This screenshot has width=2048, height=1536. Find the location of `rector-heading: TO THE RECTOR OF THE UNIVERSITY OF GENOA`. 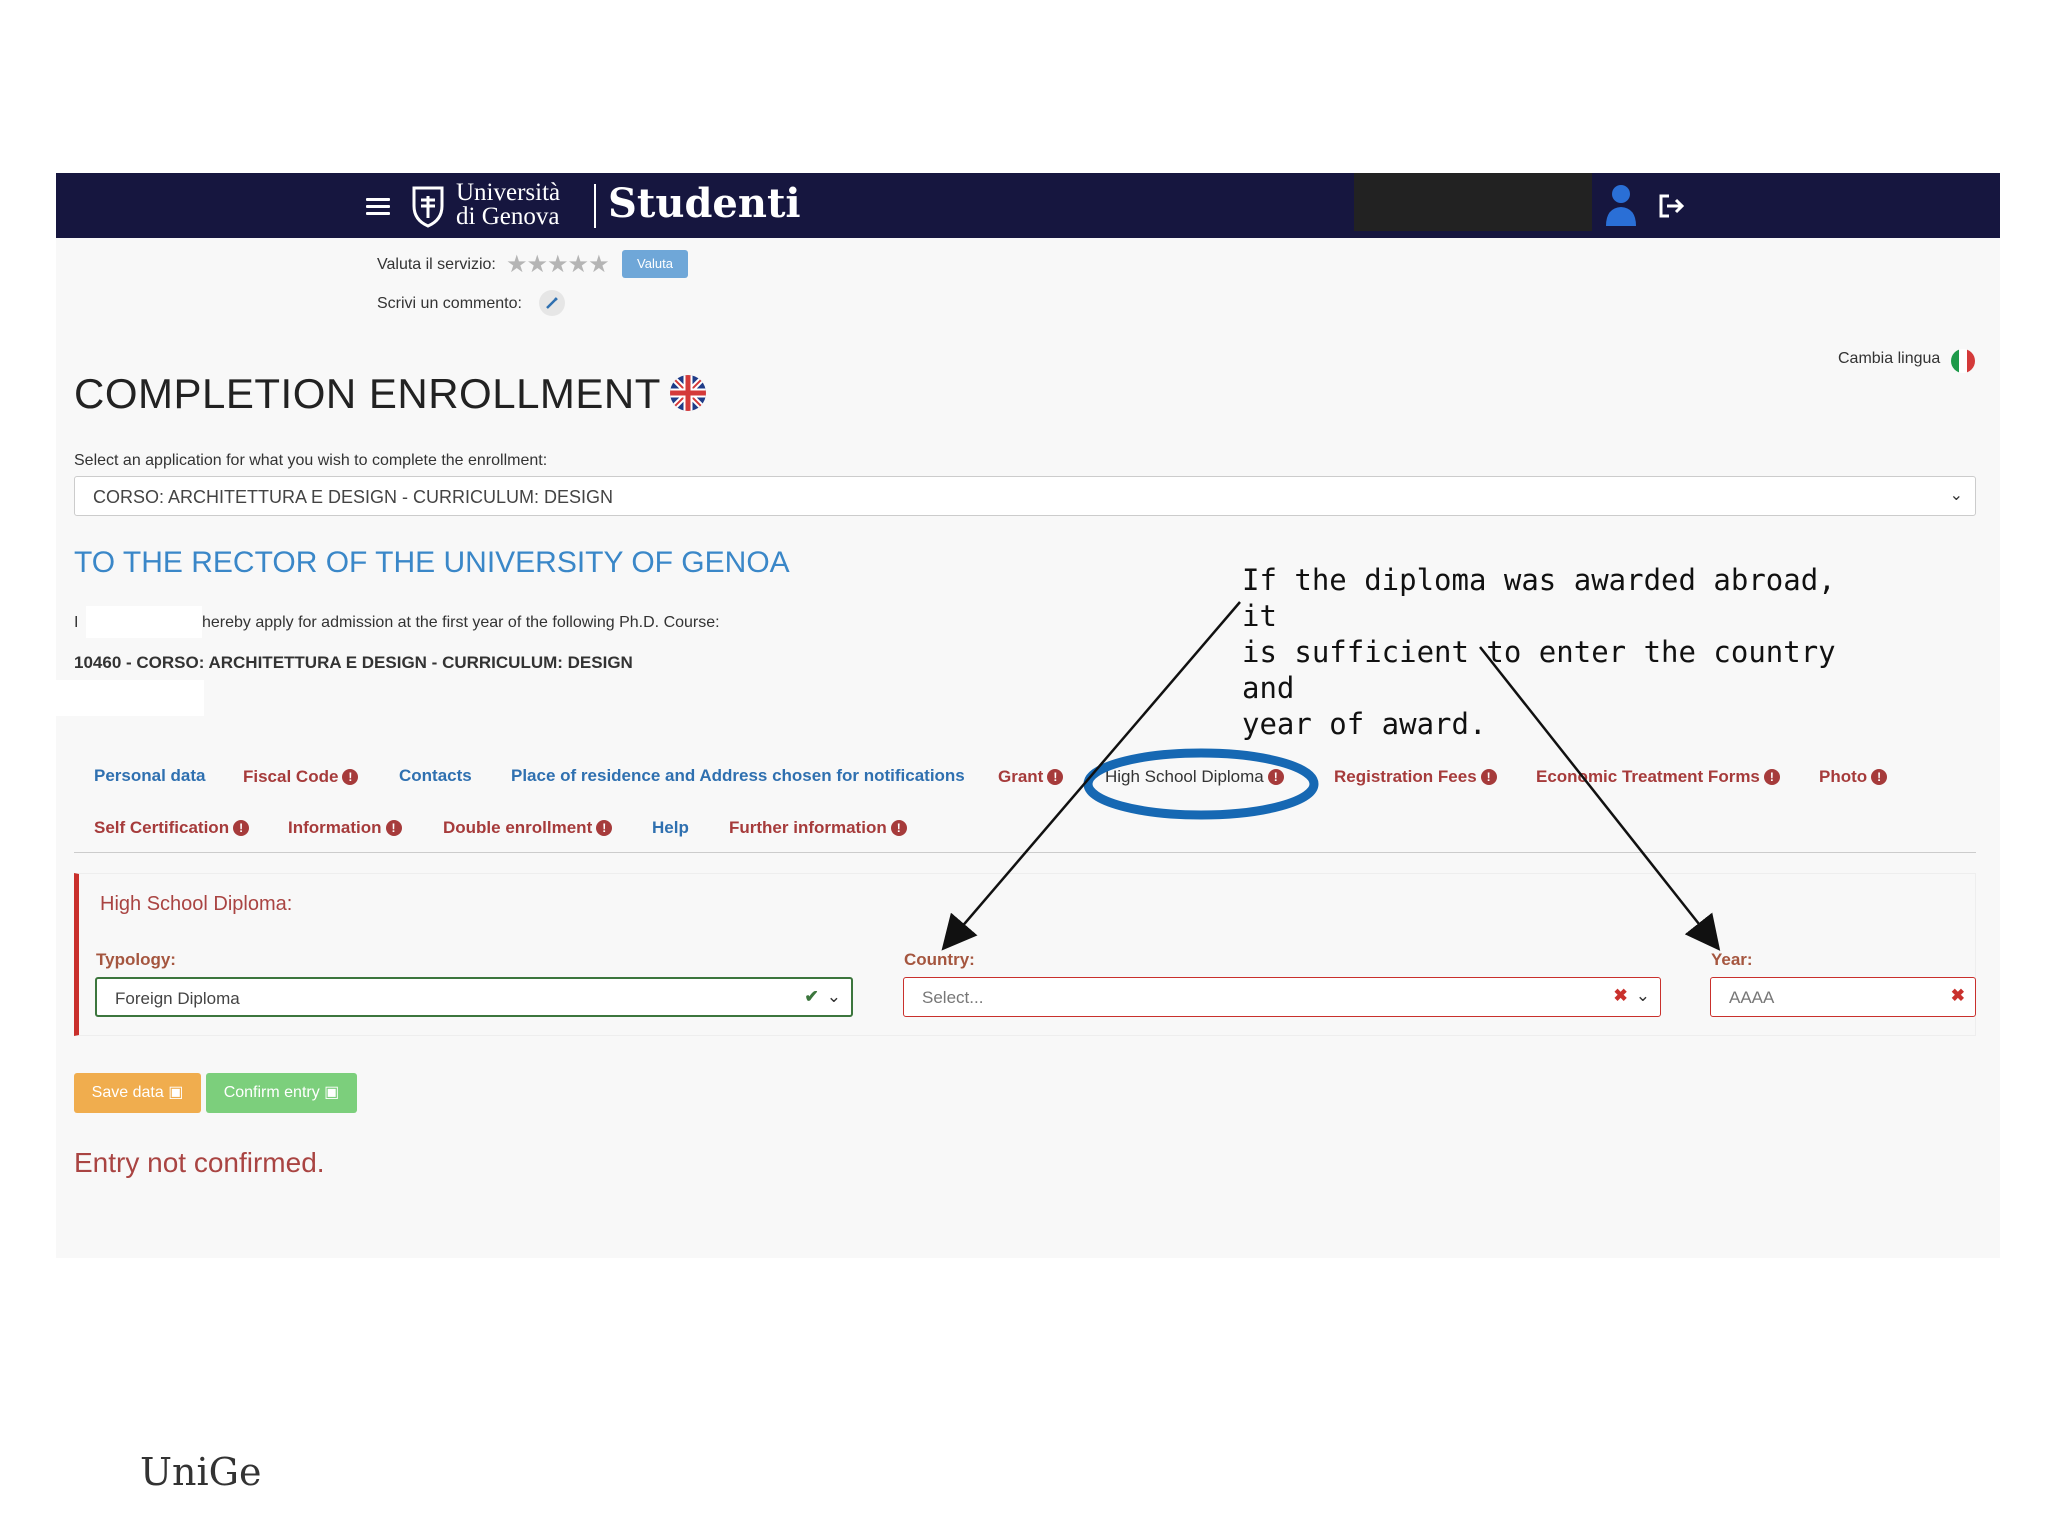

rector-heading: TO THE RECTOR OF THE UNIVERSITY OF GENOA is located at coordinates (432, 562).